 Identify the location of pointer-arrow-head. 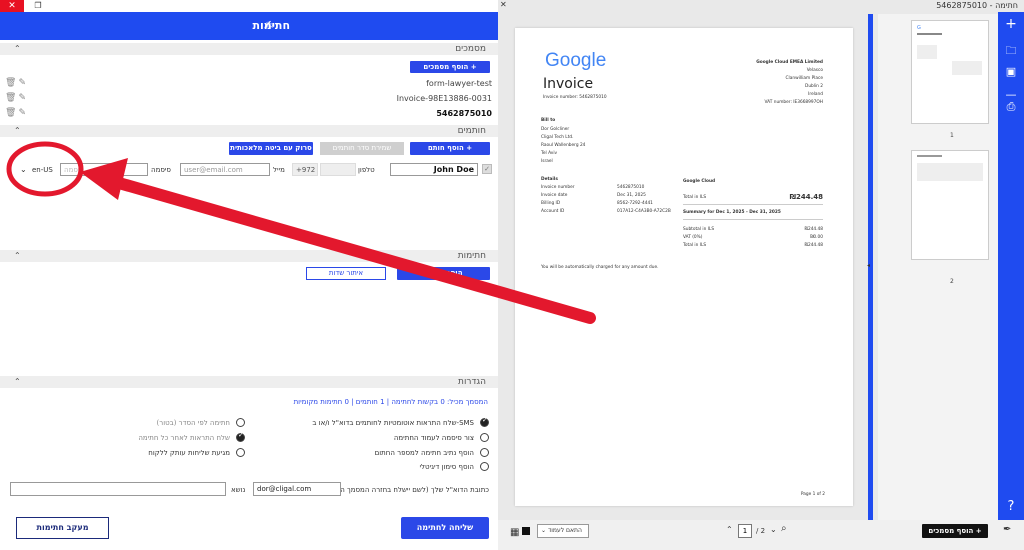
(104, 179).